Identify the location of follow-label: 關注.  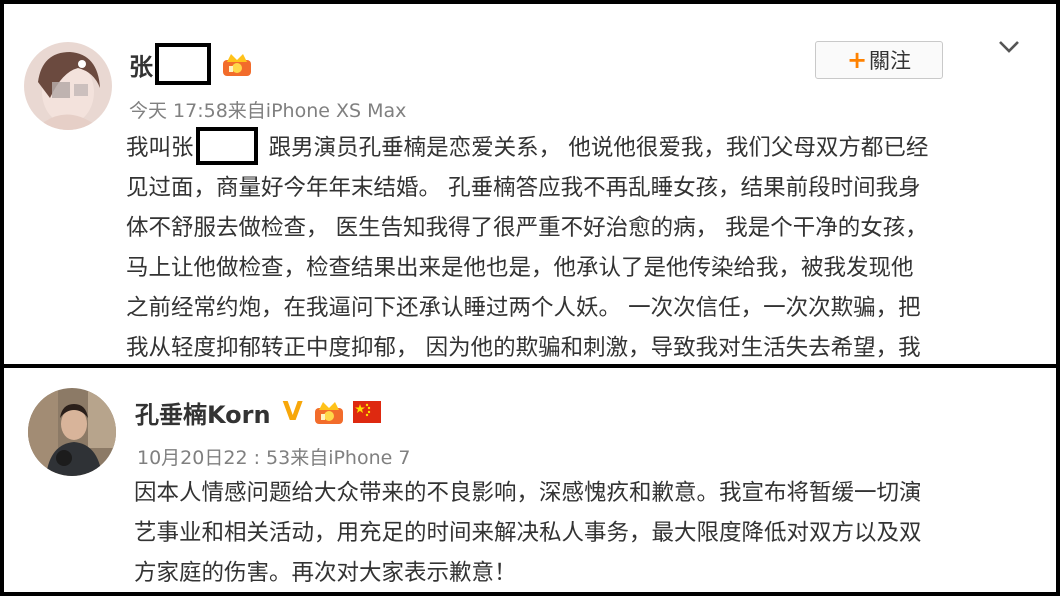
(890, 61).